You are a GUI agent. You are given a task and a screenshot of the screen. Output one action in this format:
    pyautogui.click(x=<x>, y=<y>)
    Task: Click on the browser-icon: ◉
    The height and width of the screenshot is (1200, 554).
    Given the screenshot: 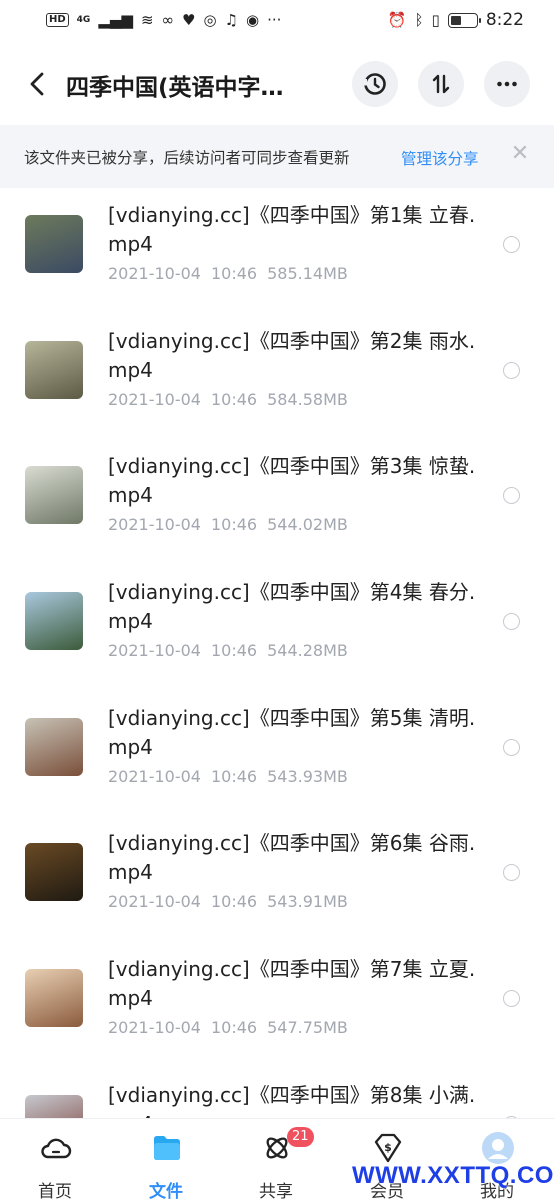 What is the action you would take?
    pyautogui.click(x=253, y=19)
    